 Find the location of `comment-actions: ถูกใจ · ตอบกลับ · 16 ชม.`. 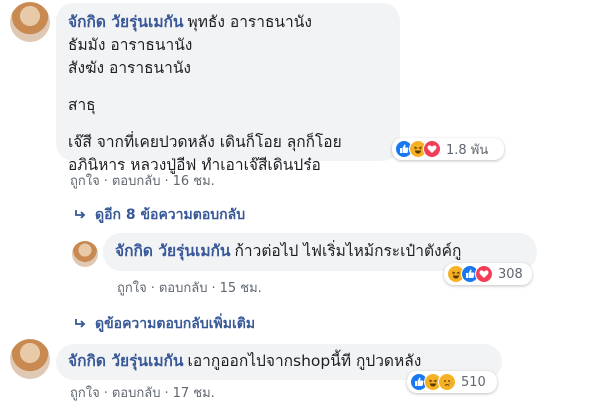

comment-actions: ถูกใจ · ตอบกลับ · 16 ชม. is located at coordinates (142, 180).